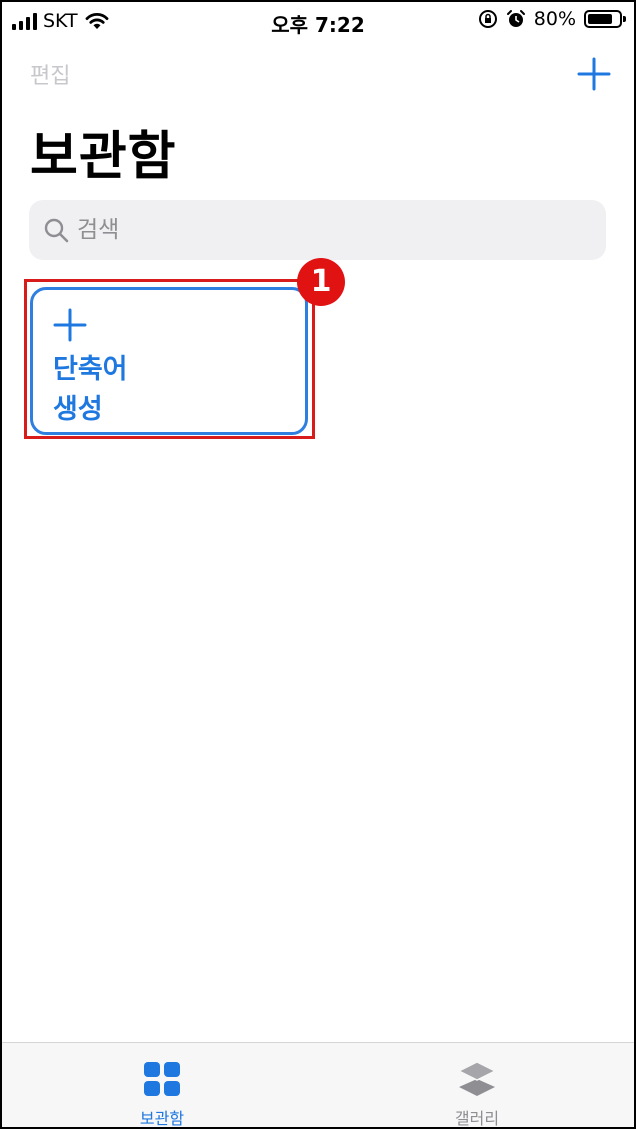 The width and height of the screenshot is (636, 1129). Describe the element at coordinates (515, 18) in the screenshot. I see `alarm-icon` at that location.